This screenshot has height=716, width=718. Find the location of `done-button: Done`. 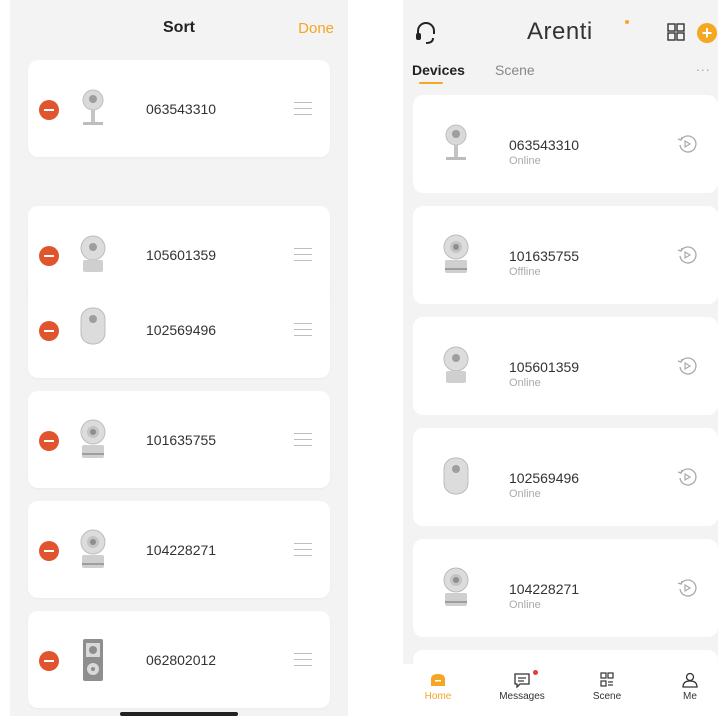

done-button: Done is located at coordinates (316, 28).